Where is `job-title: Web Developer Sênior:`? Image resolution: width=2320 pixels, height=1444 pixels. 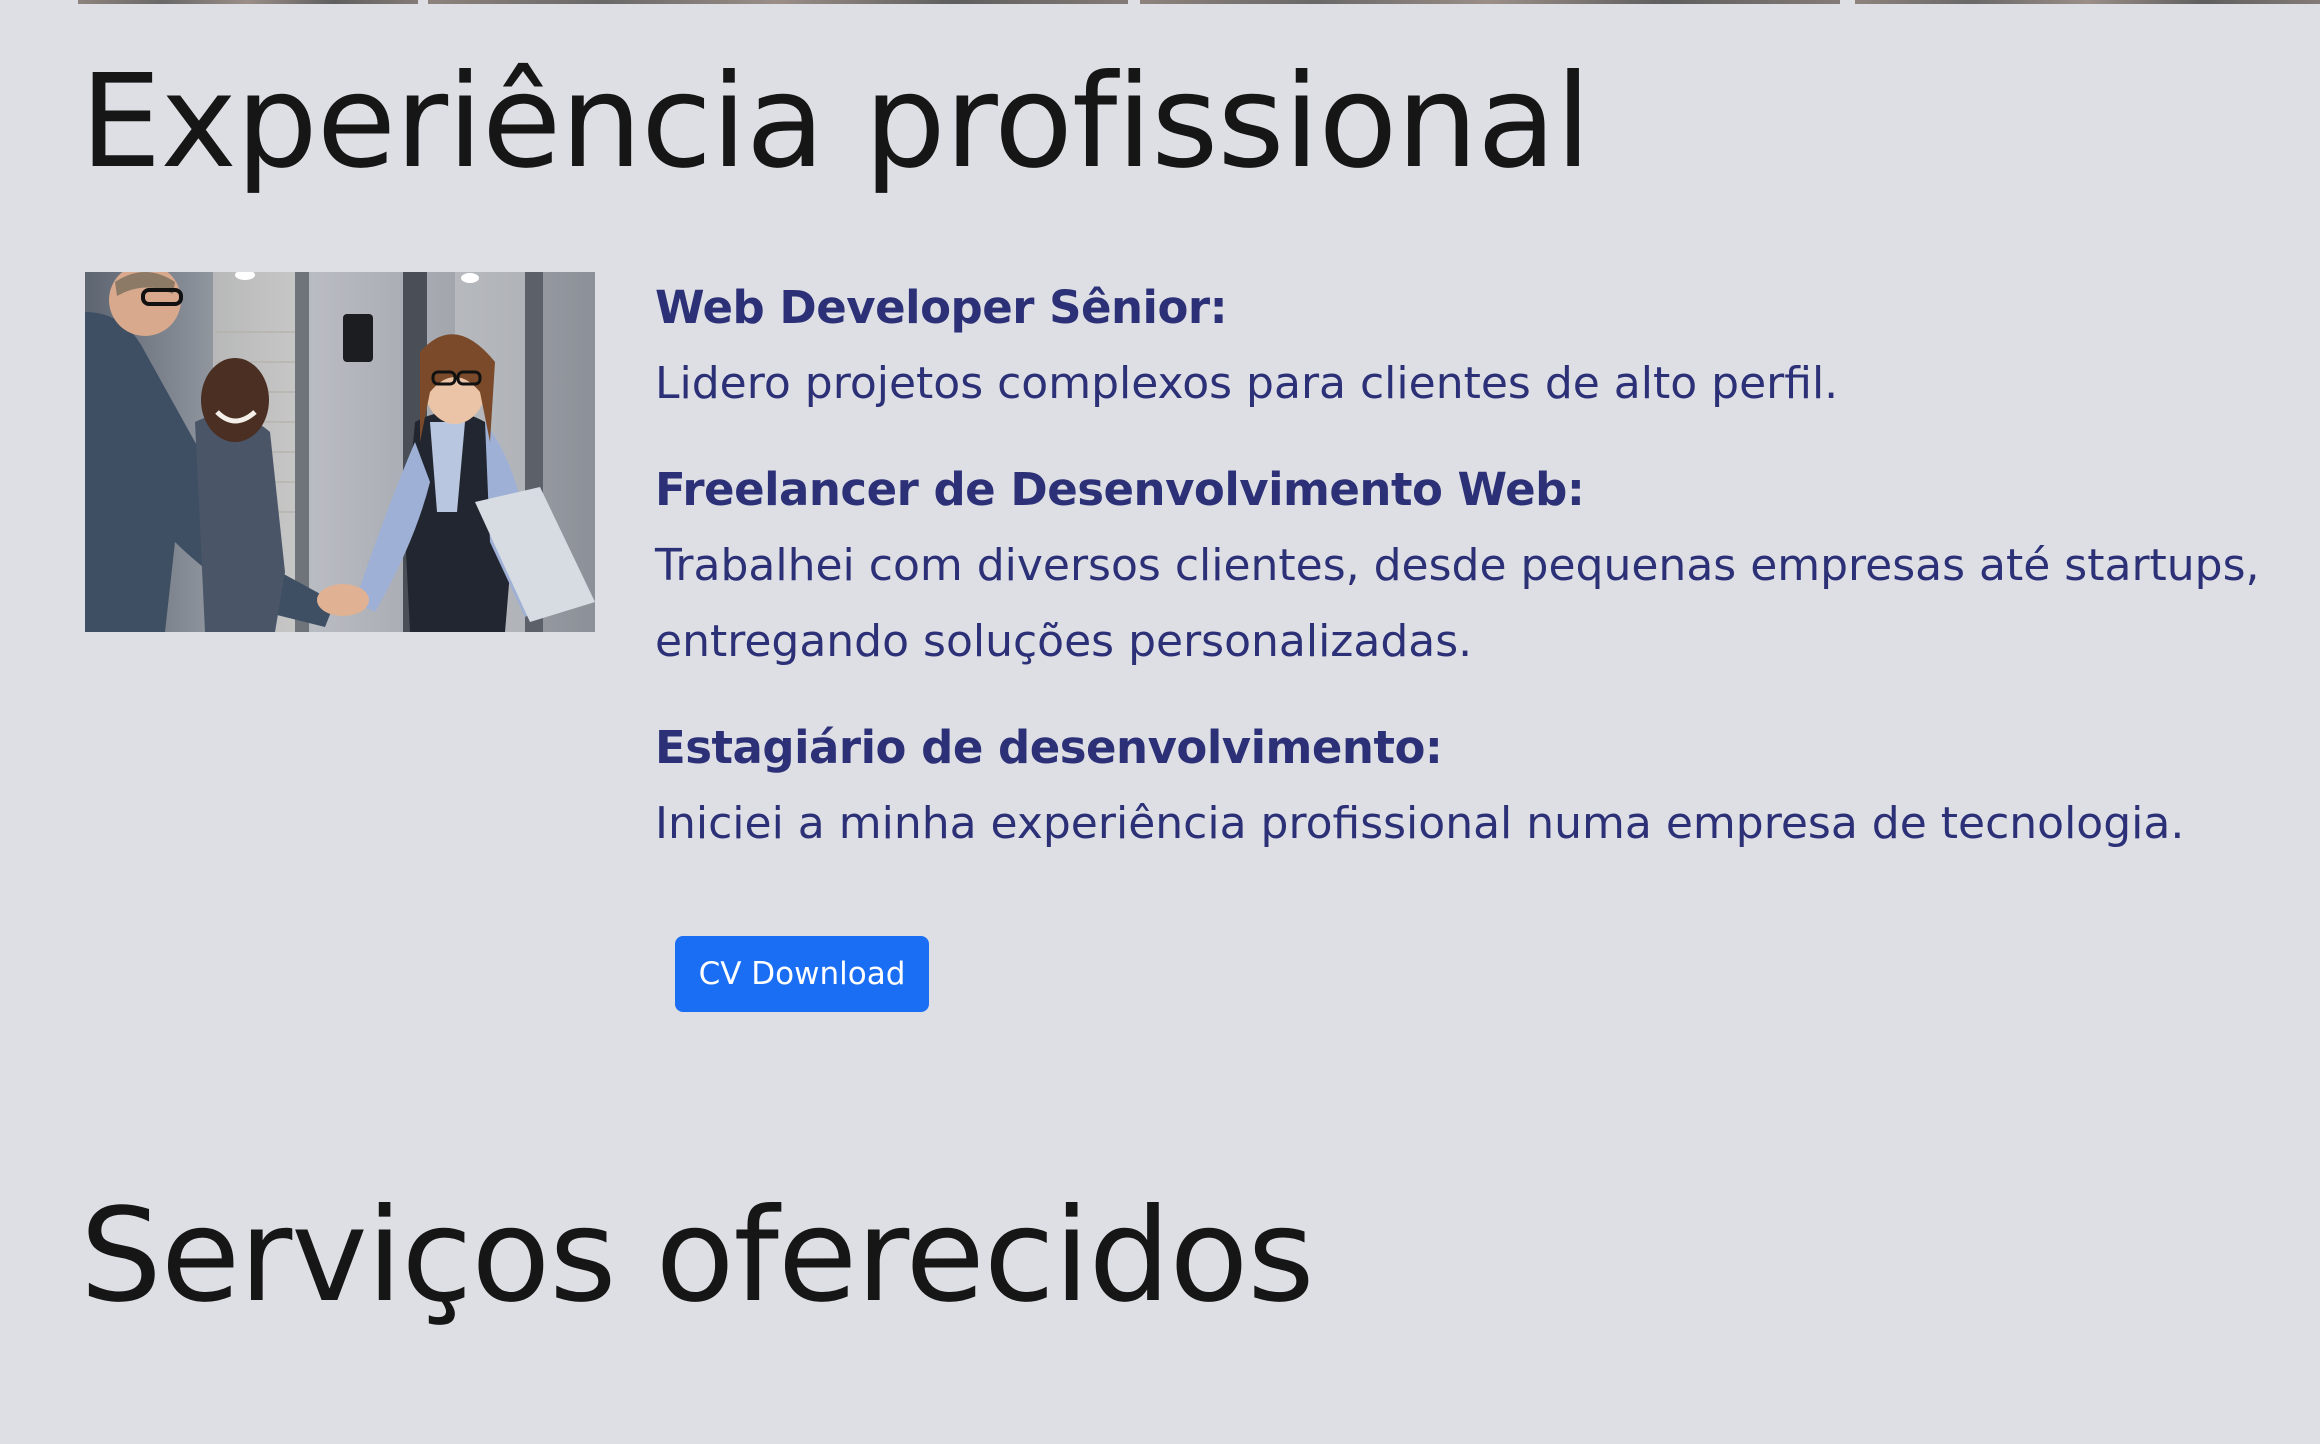 job-title: Web Developer Sênior: is located at coordinates (941, 307).